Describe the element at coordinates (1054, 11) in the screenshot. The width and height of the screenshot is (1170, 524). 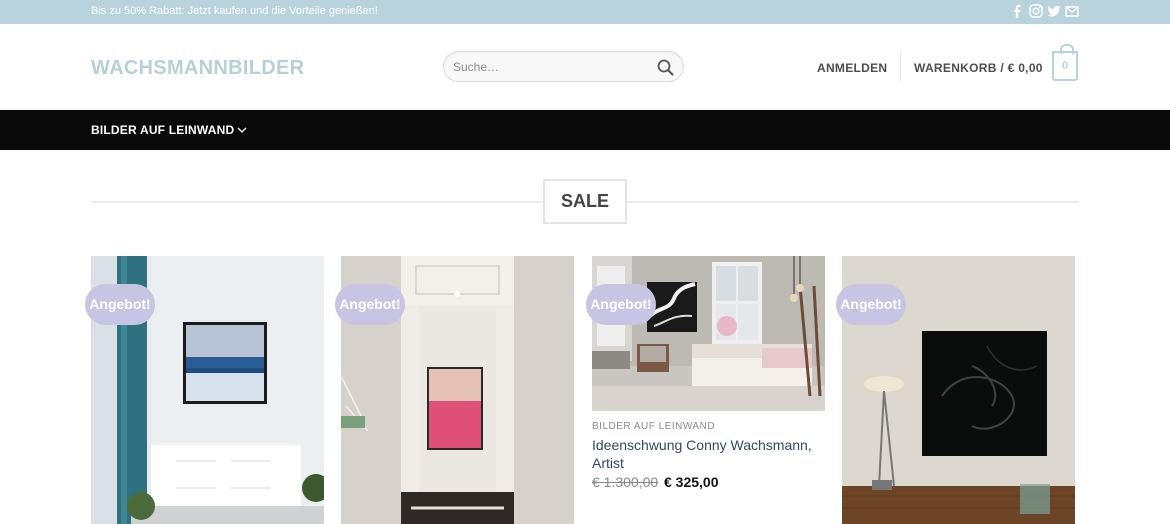
I see `twitter-icon` at that location.